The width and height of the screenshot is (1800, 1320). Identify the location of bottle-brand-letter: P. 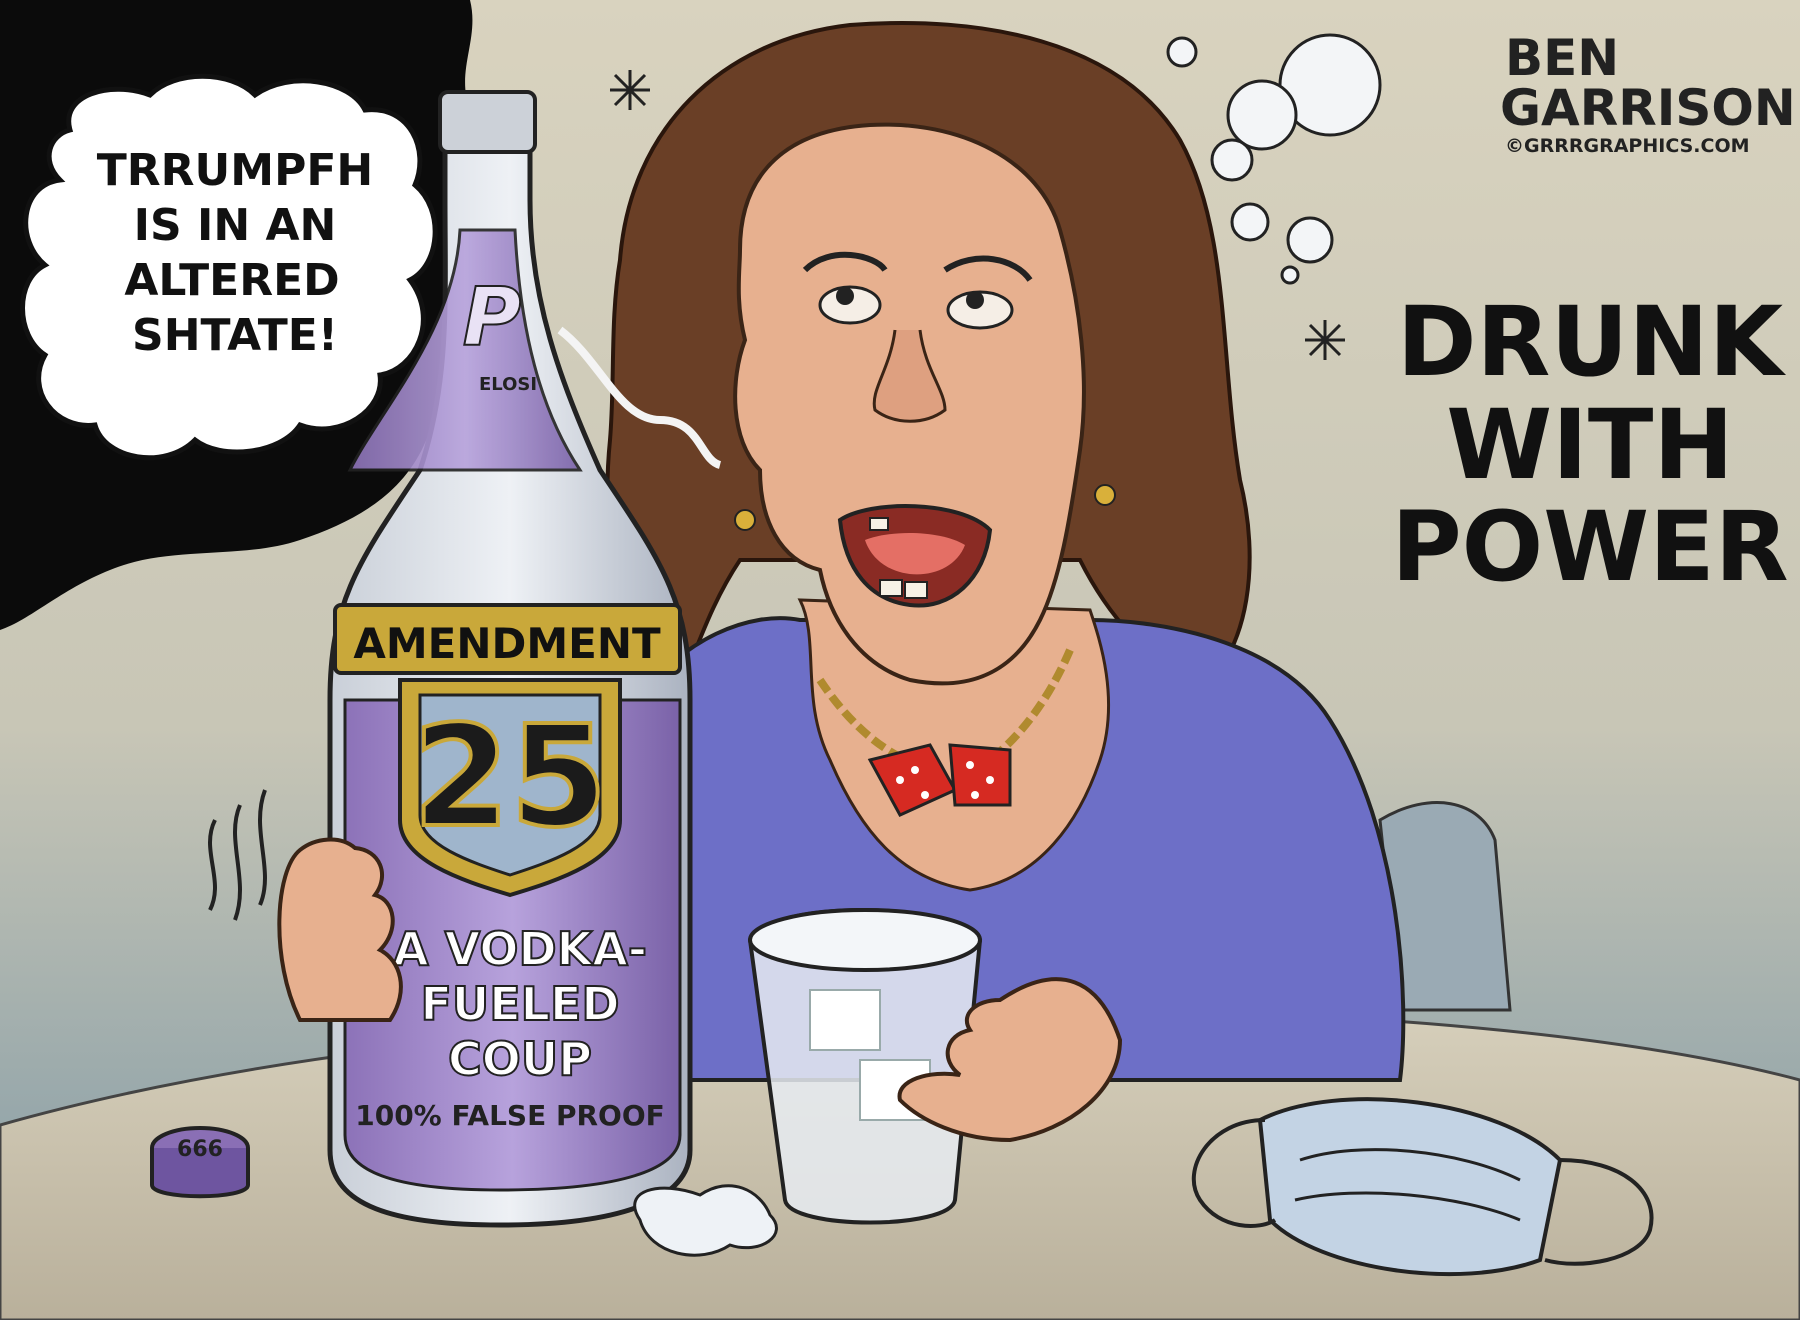
(492, 317).